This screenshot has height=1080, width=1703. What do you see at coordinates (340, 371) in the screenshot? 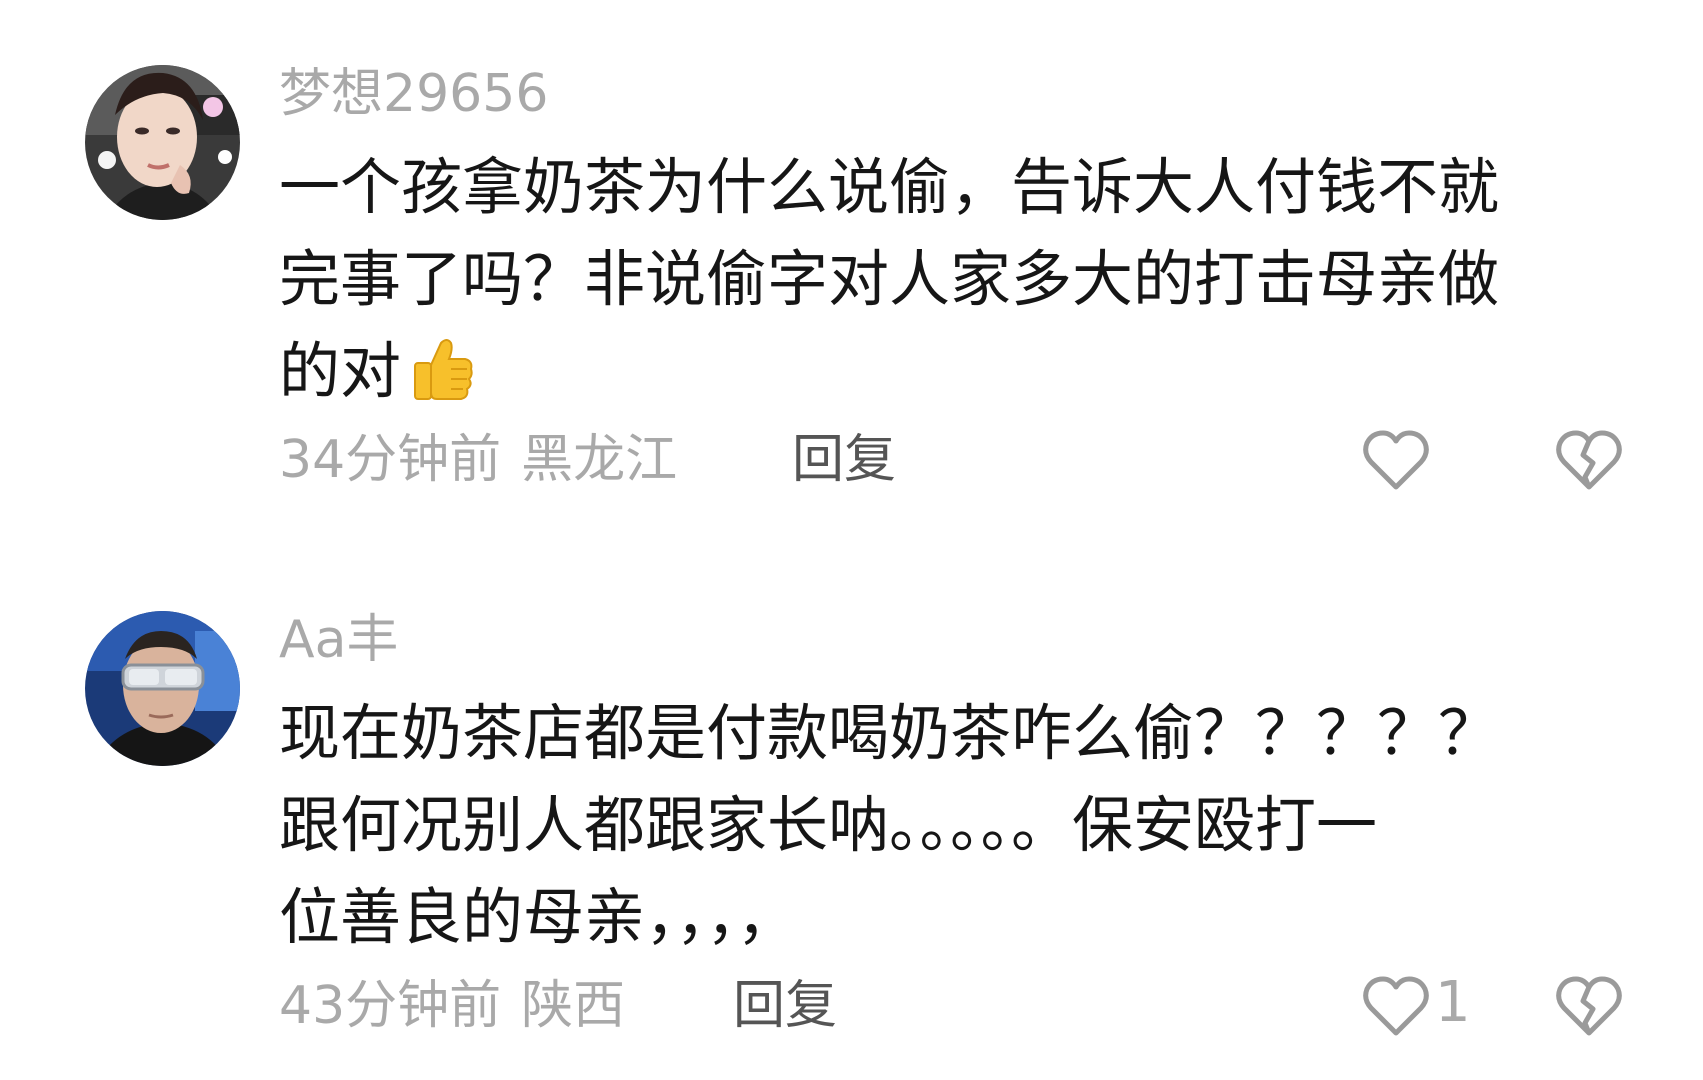
I see `comment-text-fragment: 的对` at bounding box center [340, 371].